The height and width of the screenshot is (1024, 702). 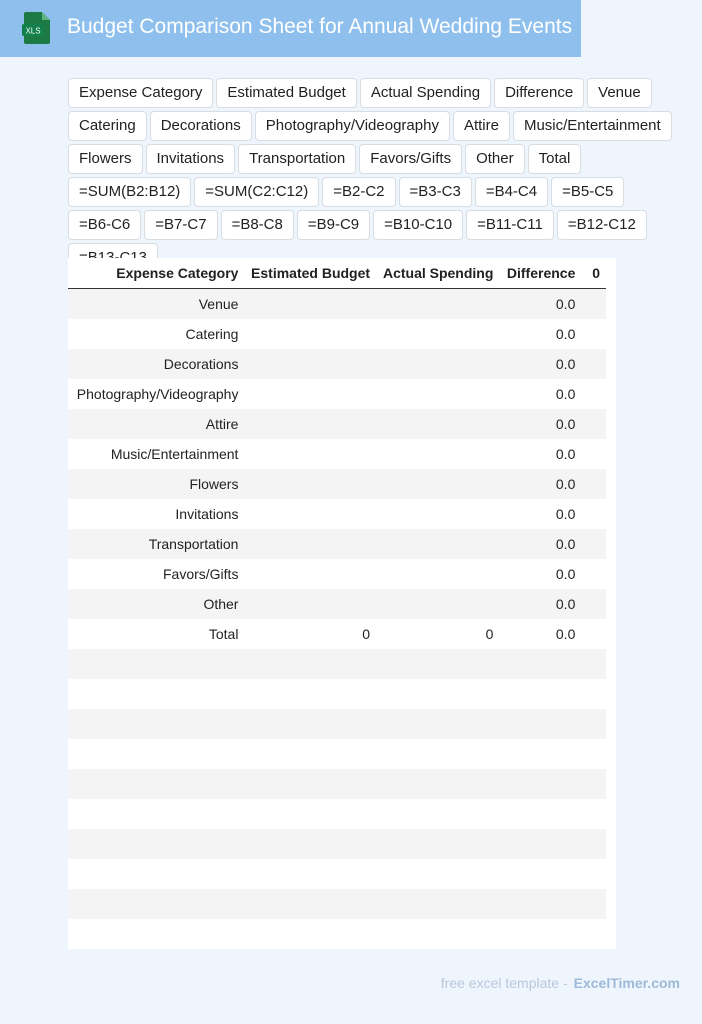 I want to click on cell-value-chip: =B11-C11, so click(x=510, y=225).